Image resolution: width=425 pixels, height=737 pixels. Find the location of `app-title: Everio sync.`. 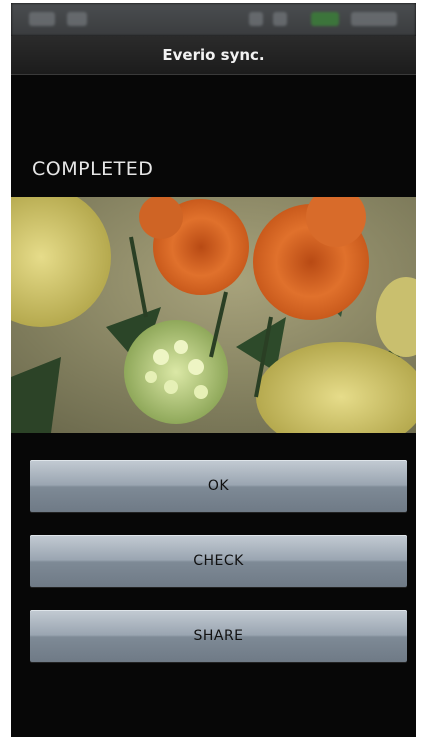

app-title: Everio sync. is located at coordinates (213, 55).